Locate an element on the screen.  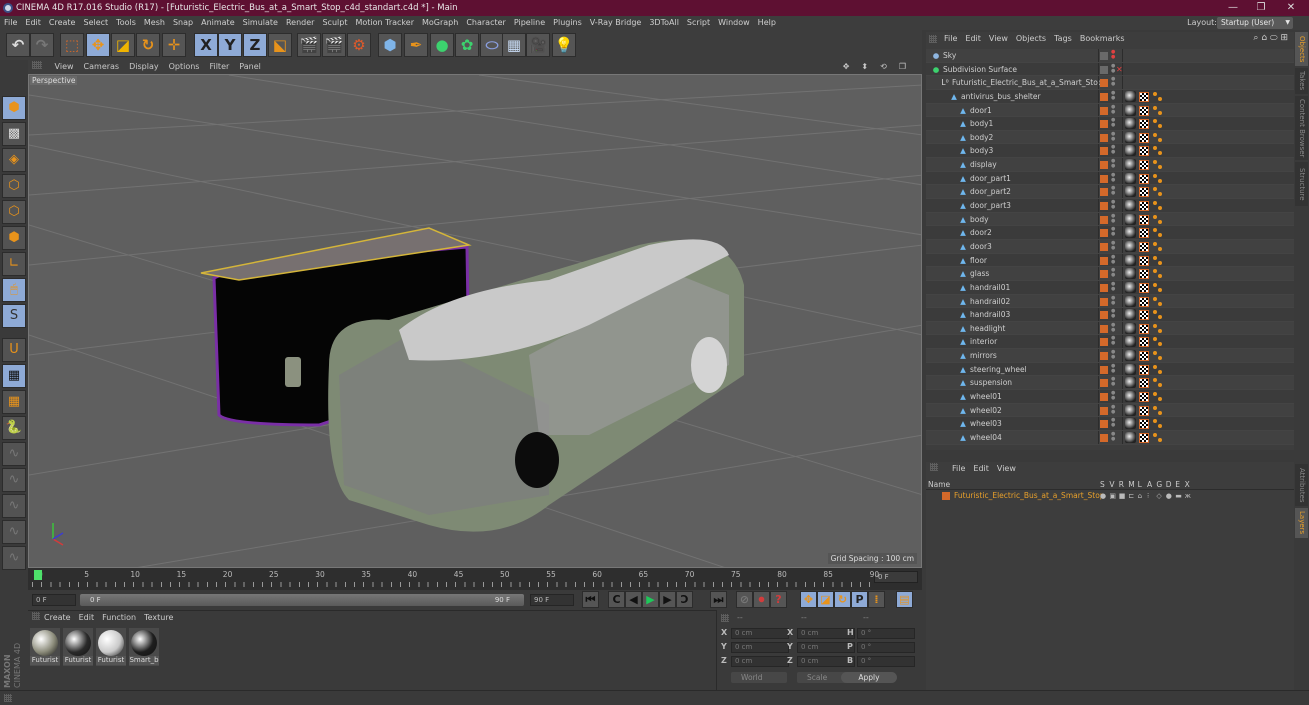
light-button: 💡 is located at coordinates (564, 45).